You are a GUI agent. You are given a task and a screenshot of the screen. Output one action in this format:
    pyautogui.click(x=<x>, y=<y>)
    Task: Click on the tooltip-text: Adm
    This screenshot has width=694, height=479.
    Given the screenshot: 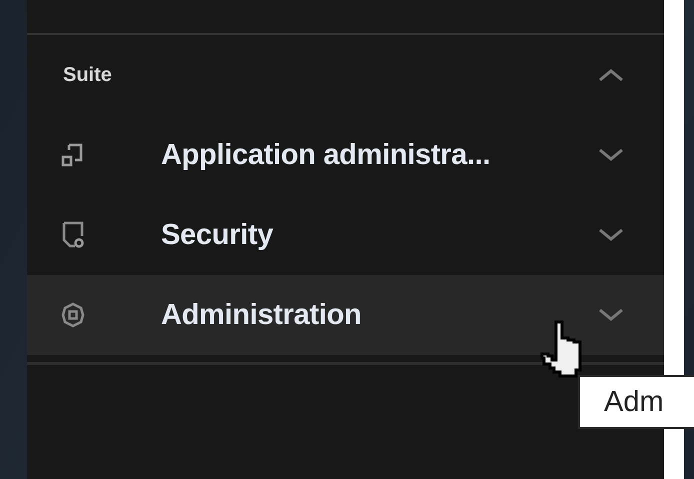 What is the action you would take?
    pyautogui.click(x=634, y=402)
    